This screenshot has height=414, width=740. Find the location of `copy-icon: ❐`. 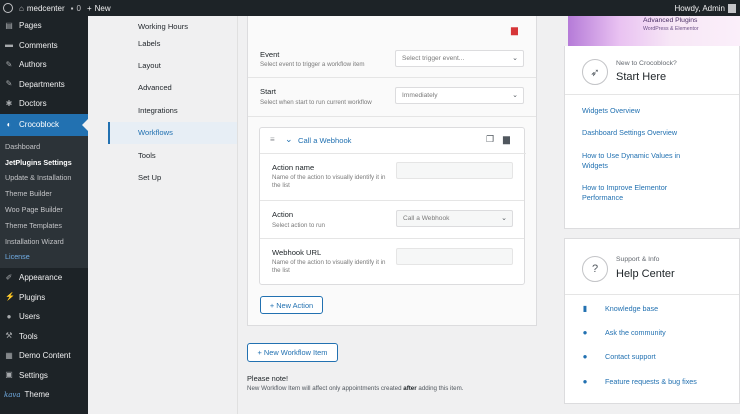

copy-icon: ❐ is located at coordinates (490, 139).